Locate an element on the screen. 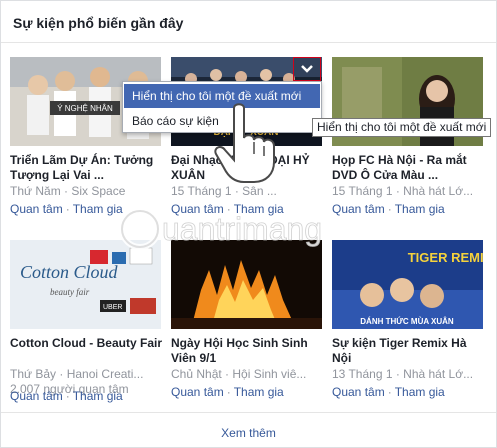  watermark-logo: uantrimang is located at coordinates (220, 229).